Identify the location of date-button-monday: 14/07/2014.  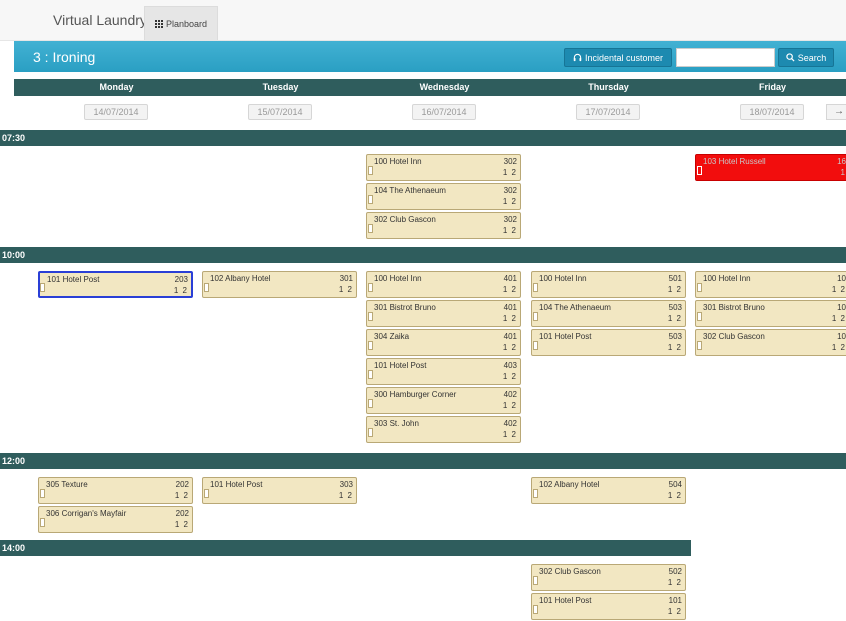
(116, 112).